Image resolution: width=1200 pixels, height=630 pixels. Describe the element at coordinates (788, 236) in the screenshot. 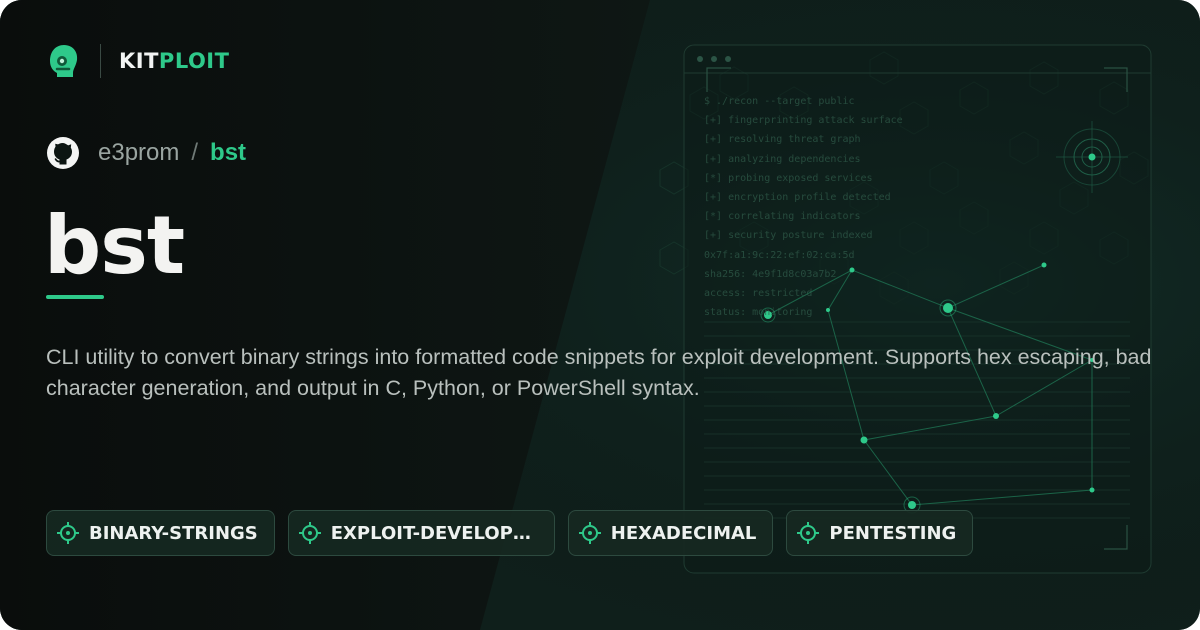

I see `terminal-line: [+] security posture indexed` at that location.